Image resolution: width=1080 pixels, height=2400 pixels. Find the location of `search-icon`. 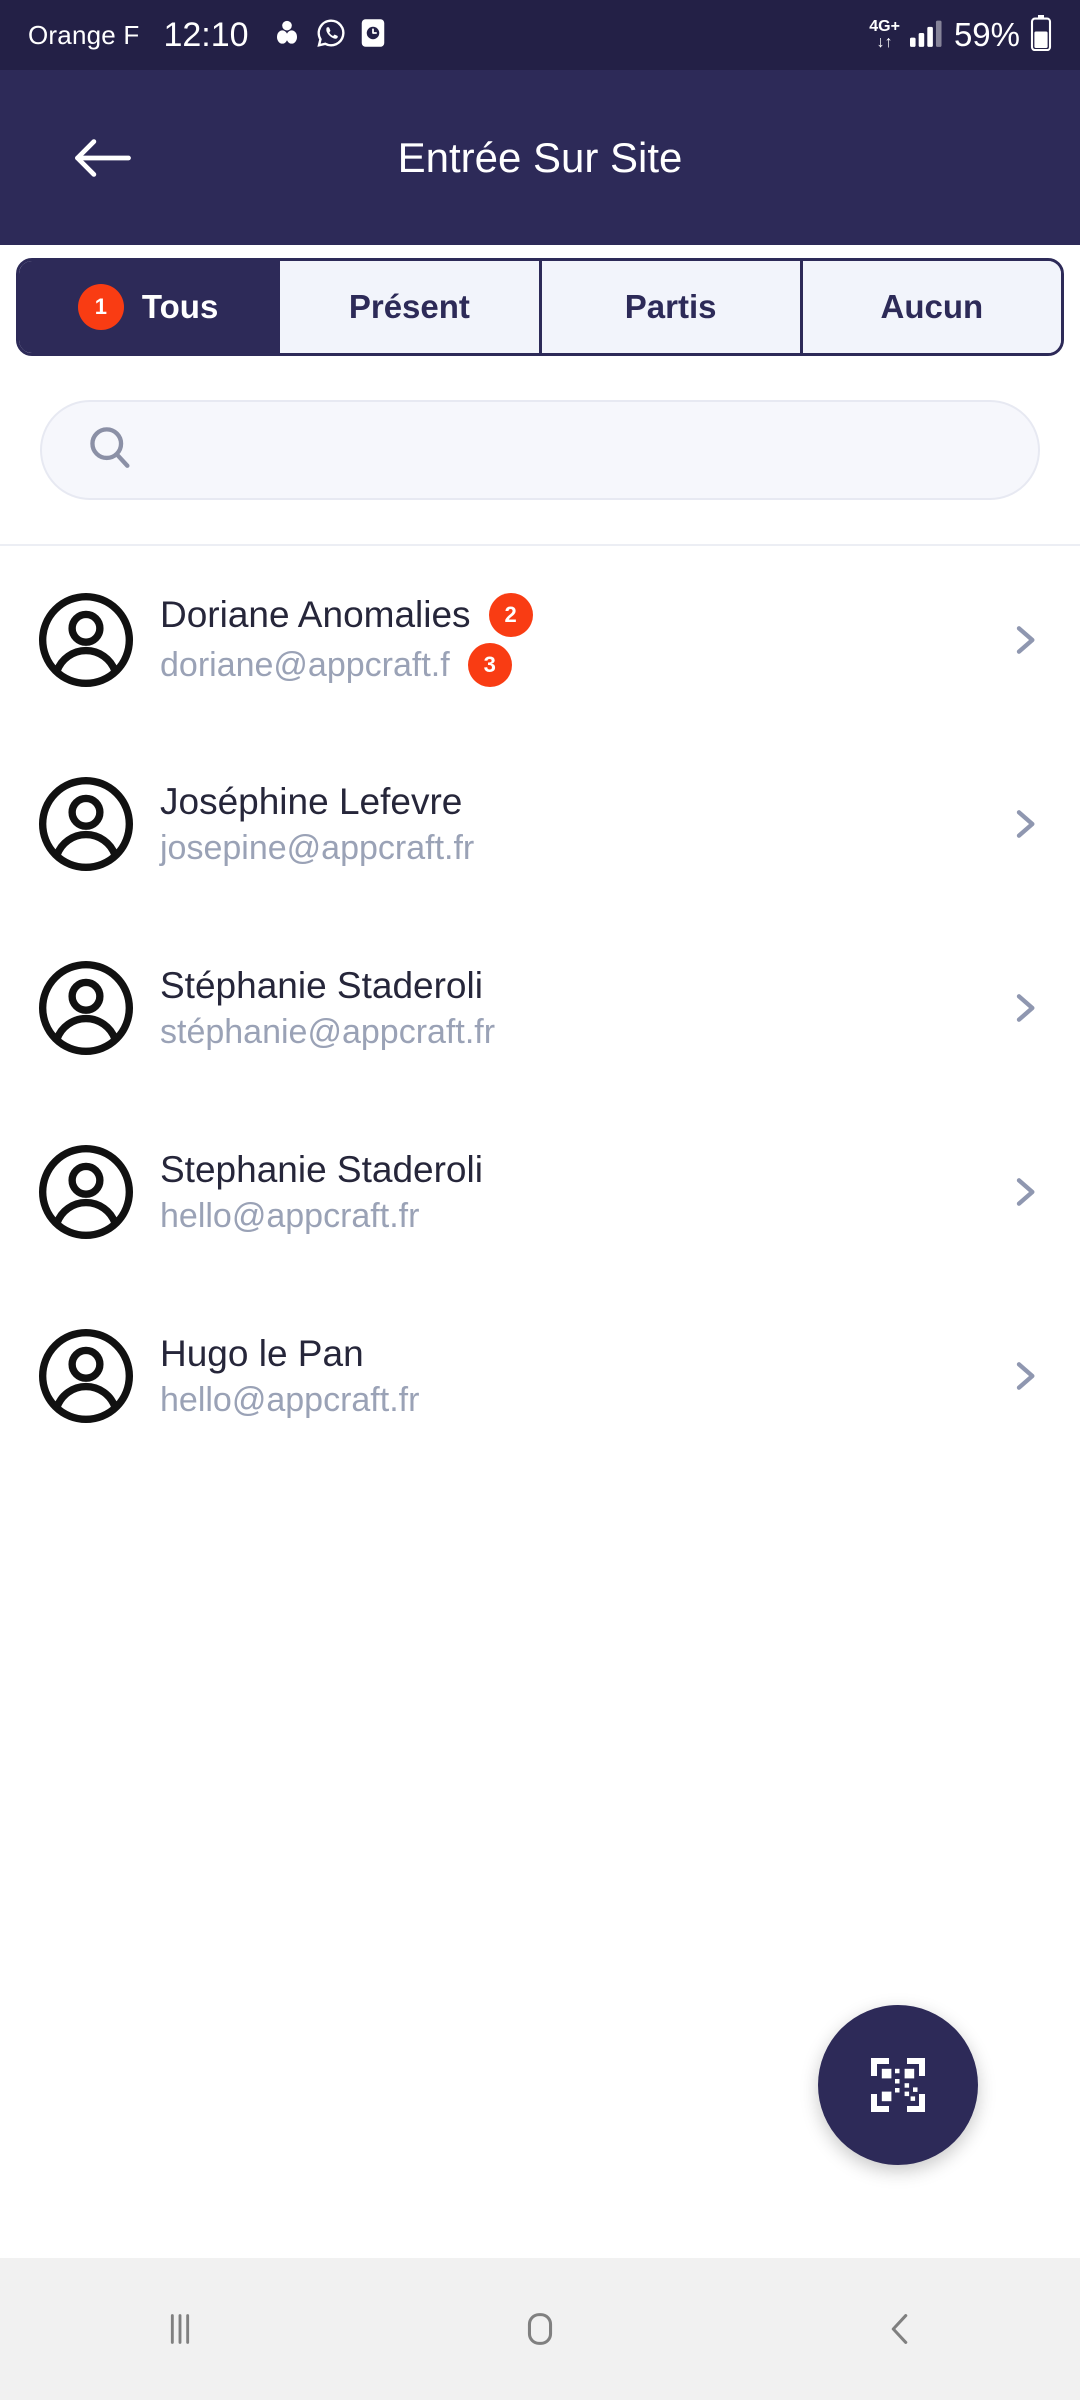

search-icon is located at coordinates (110, 450).